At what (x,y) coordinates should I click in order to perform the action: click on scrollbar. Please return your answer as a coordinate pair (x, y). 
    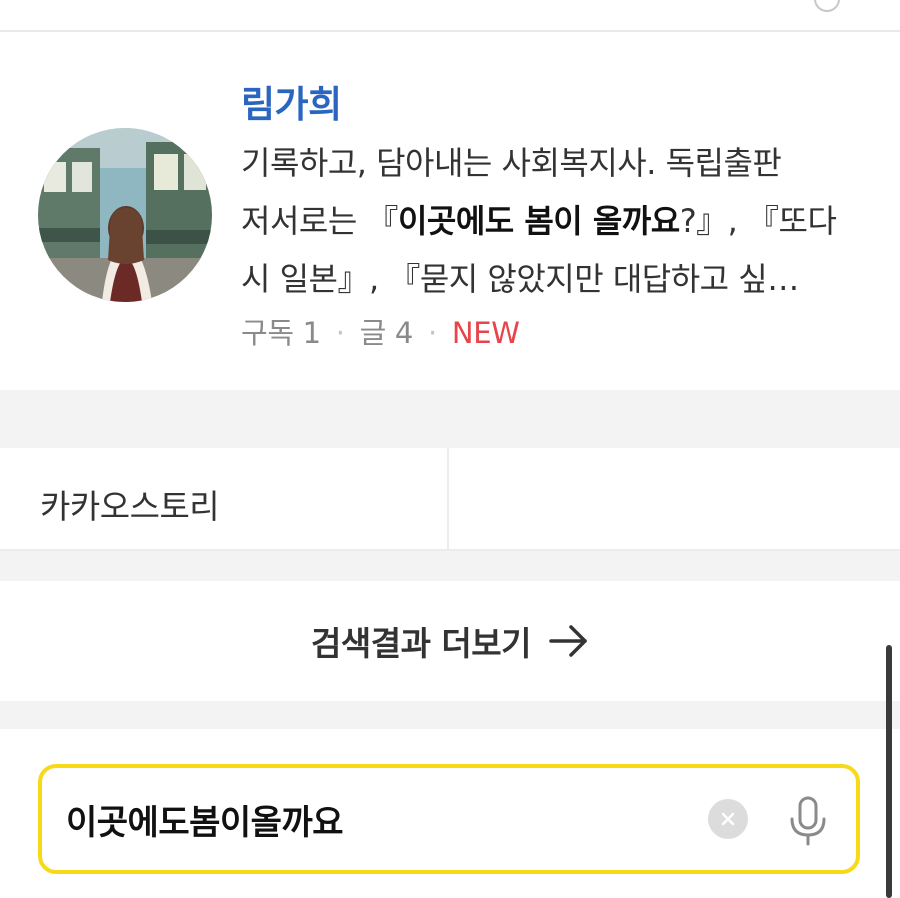
    Looking at the image, I should click on (889, 771).